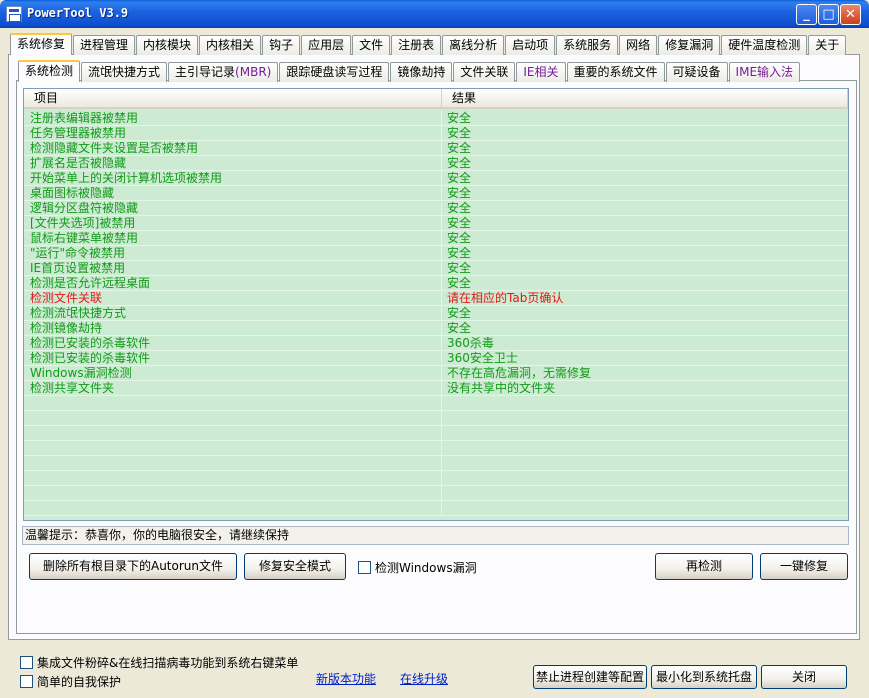 The width and height of the screenshot is (869, 698). What do you see at coordinates (14, 14) in the screenshot?
I see `app-icon` at bounding box center [14, 14].